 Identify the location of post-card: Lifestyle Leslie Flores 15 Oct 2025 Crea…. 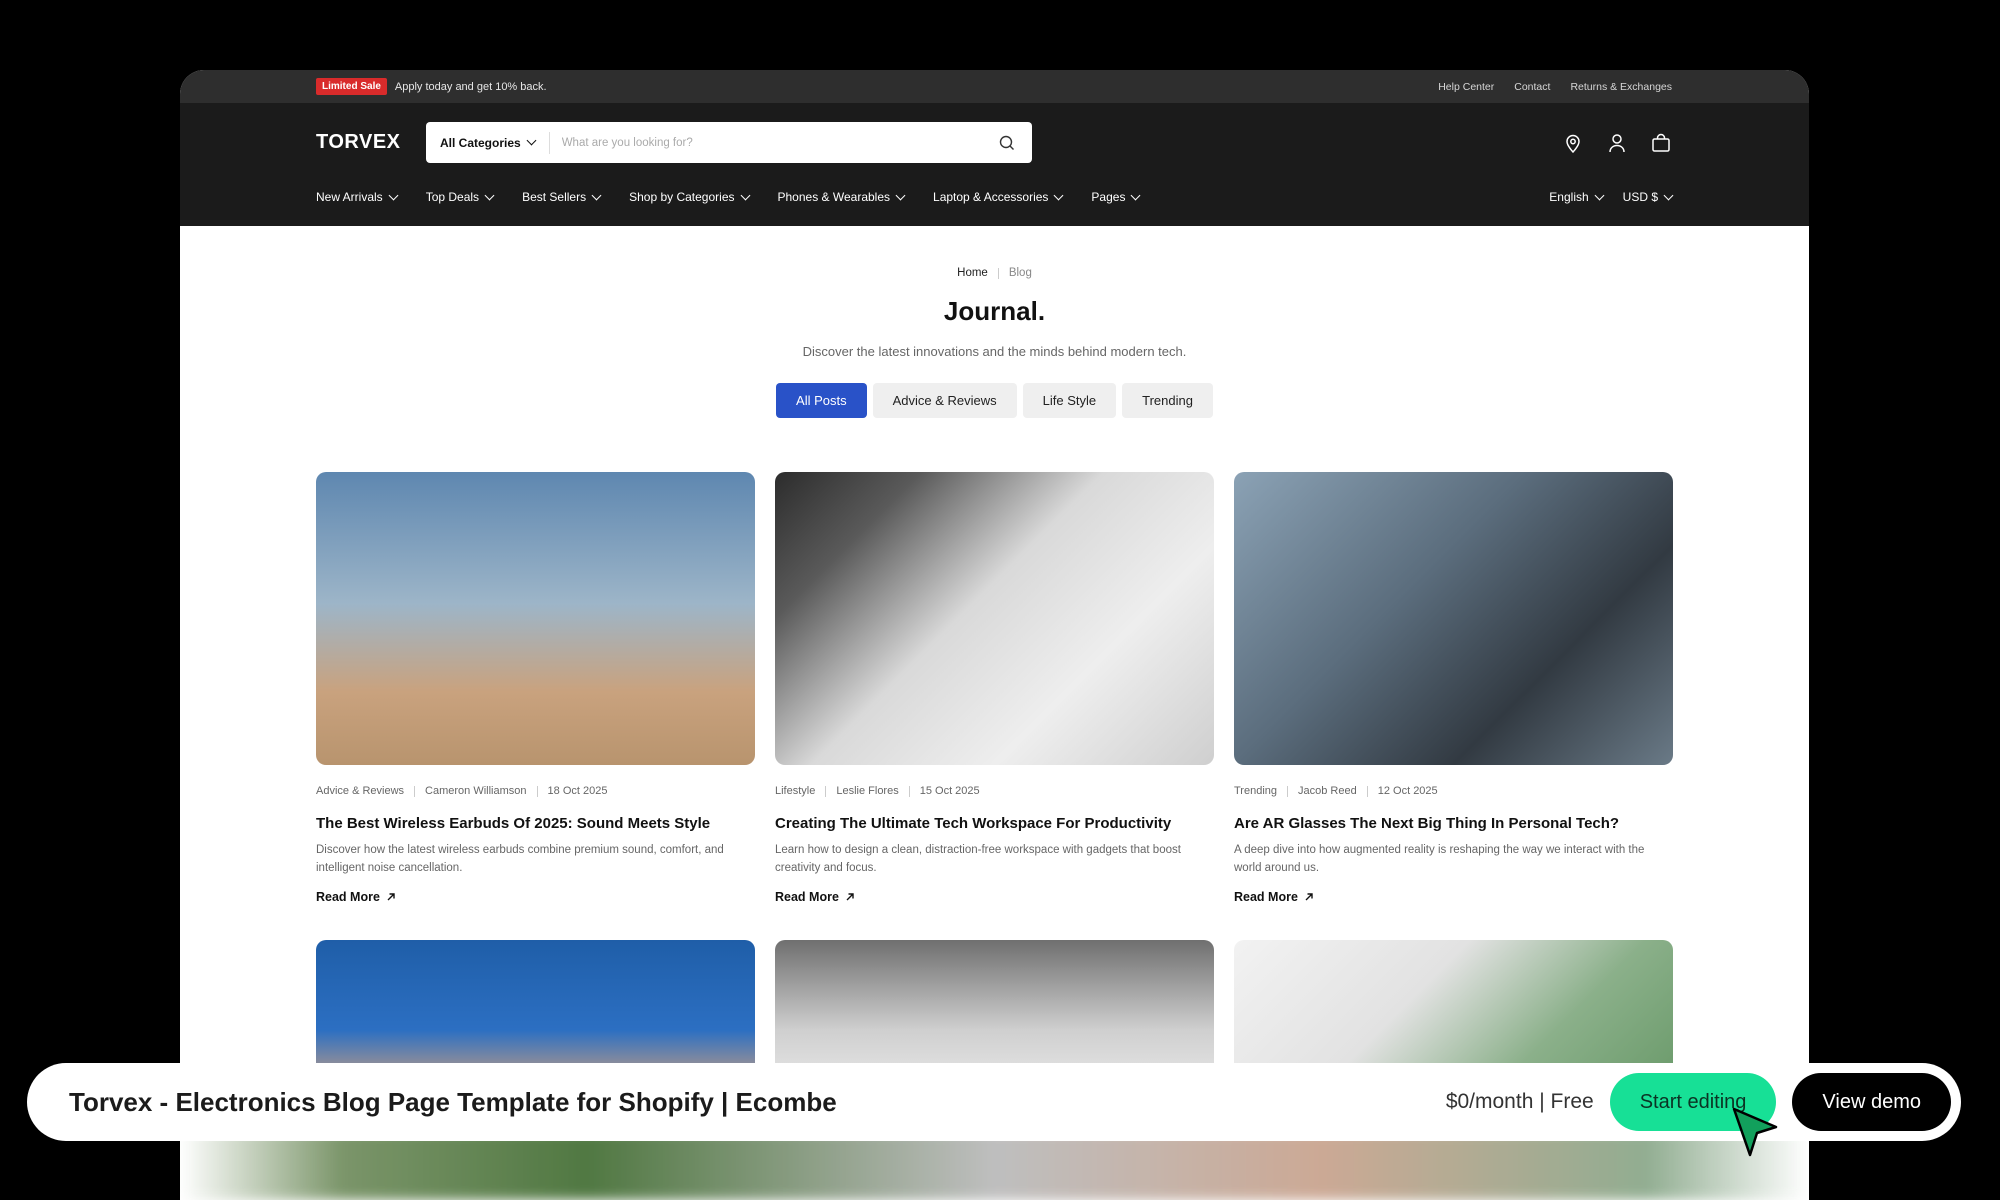
(994, 688).